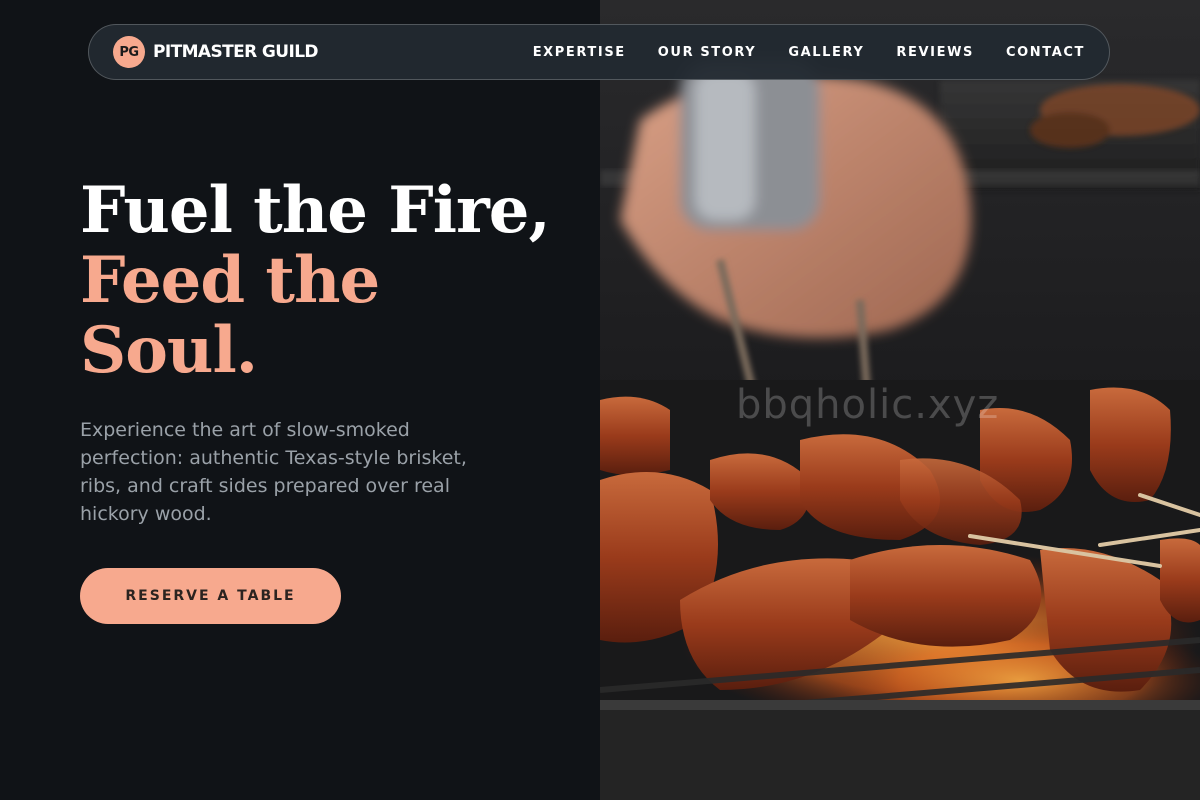 Image resolution: width=1200 pixels, height=800 pixels. I want to click on nav-link-reviews: REVIEWS, so click(935, 52).